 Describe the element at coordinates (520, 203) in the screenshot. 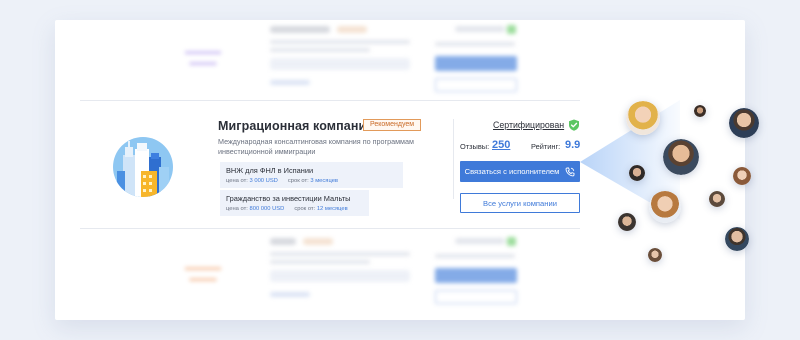

I see `all-services-button: Все услуги компании` at that location.